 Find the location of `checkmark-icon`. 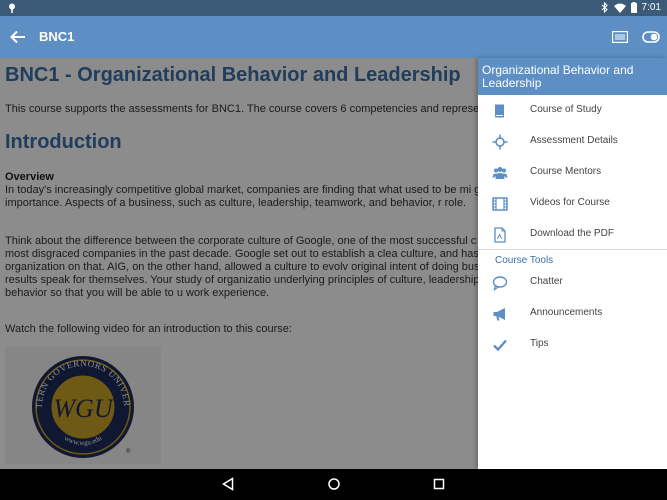

checkmark-icon is located at coordinates (500, 345).